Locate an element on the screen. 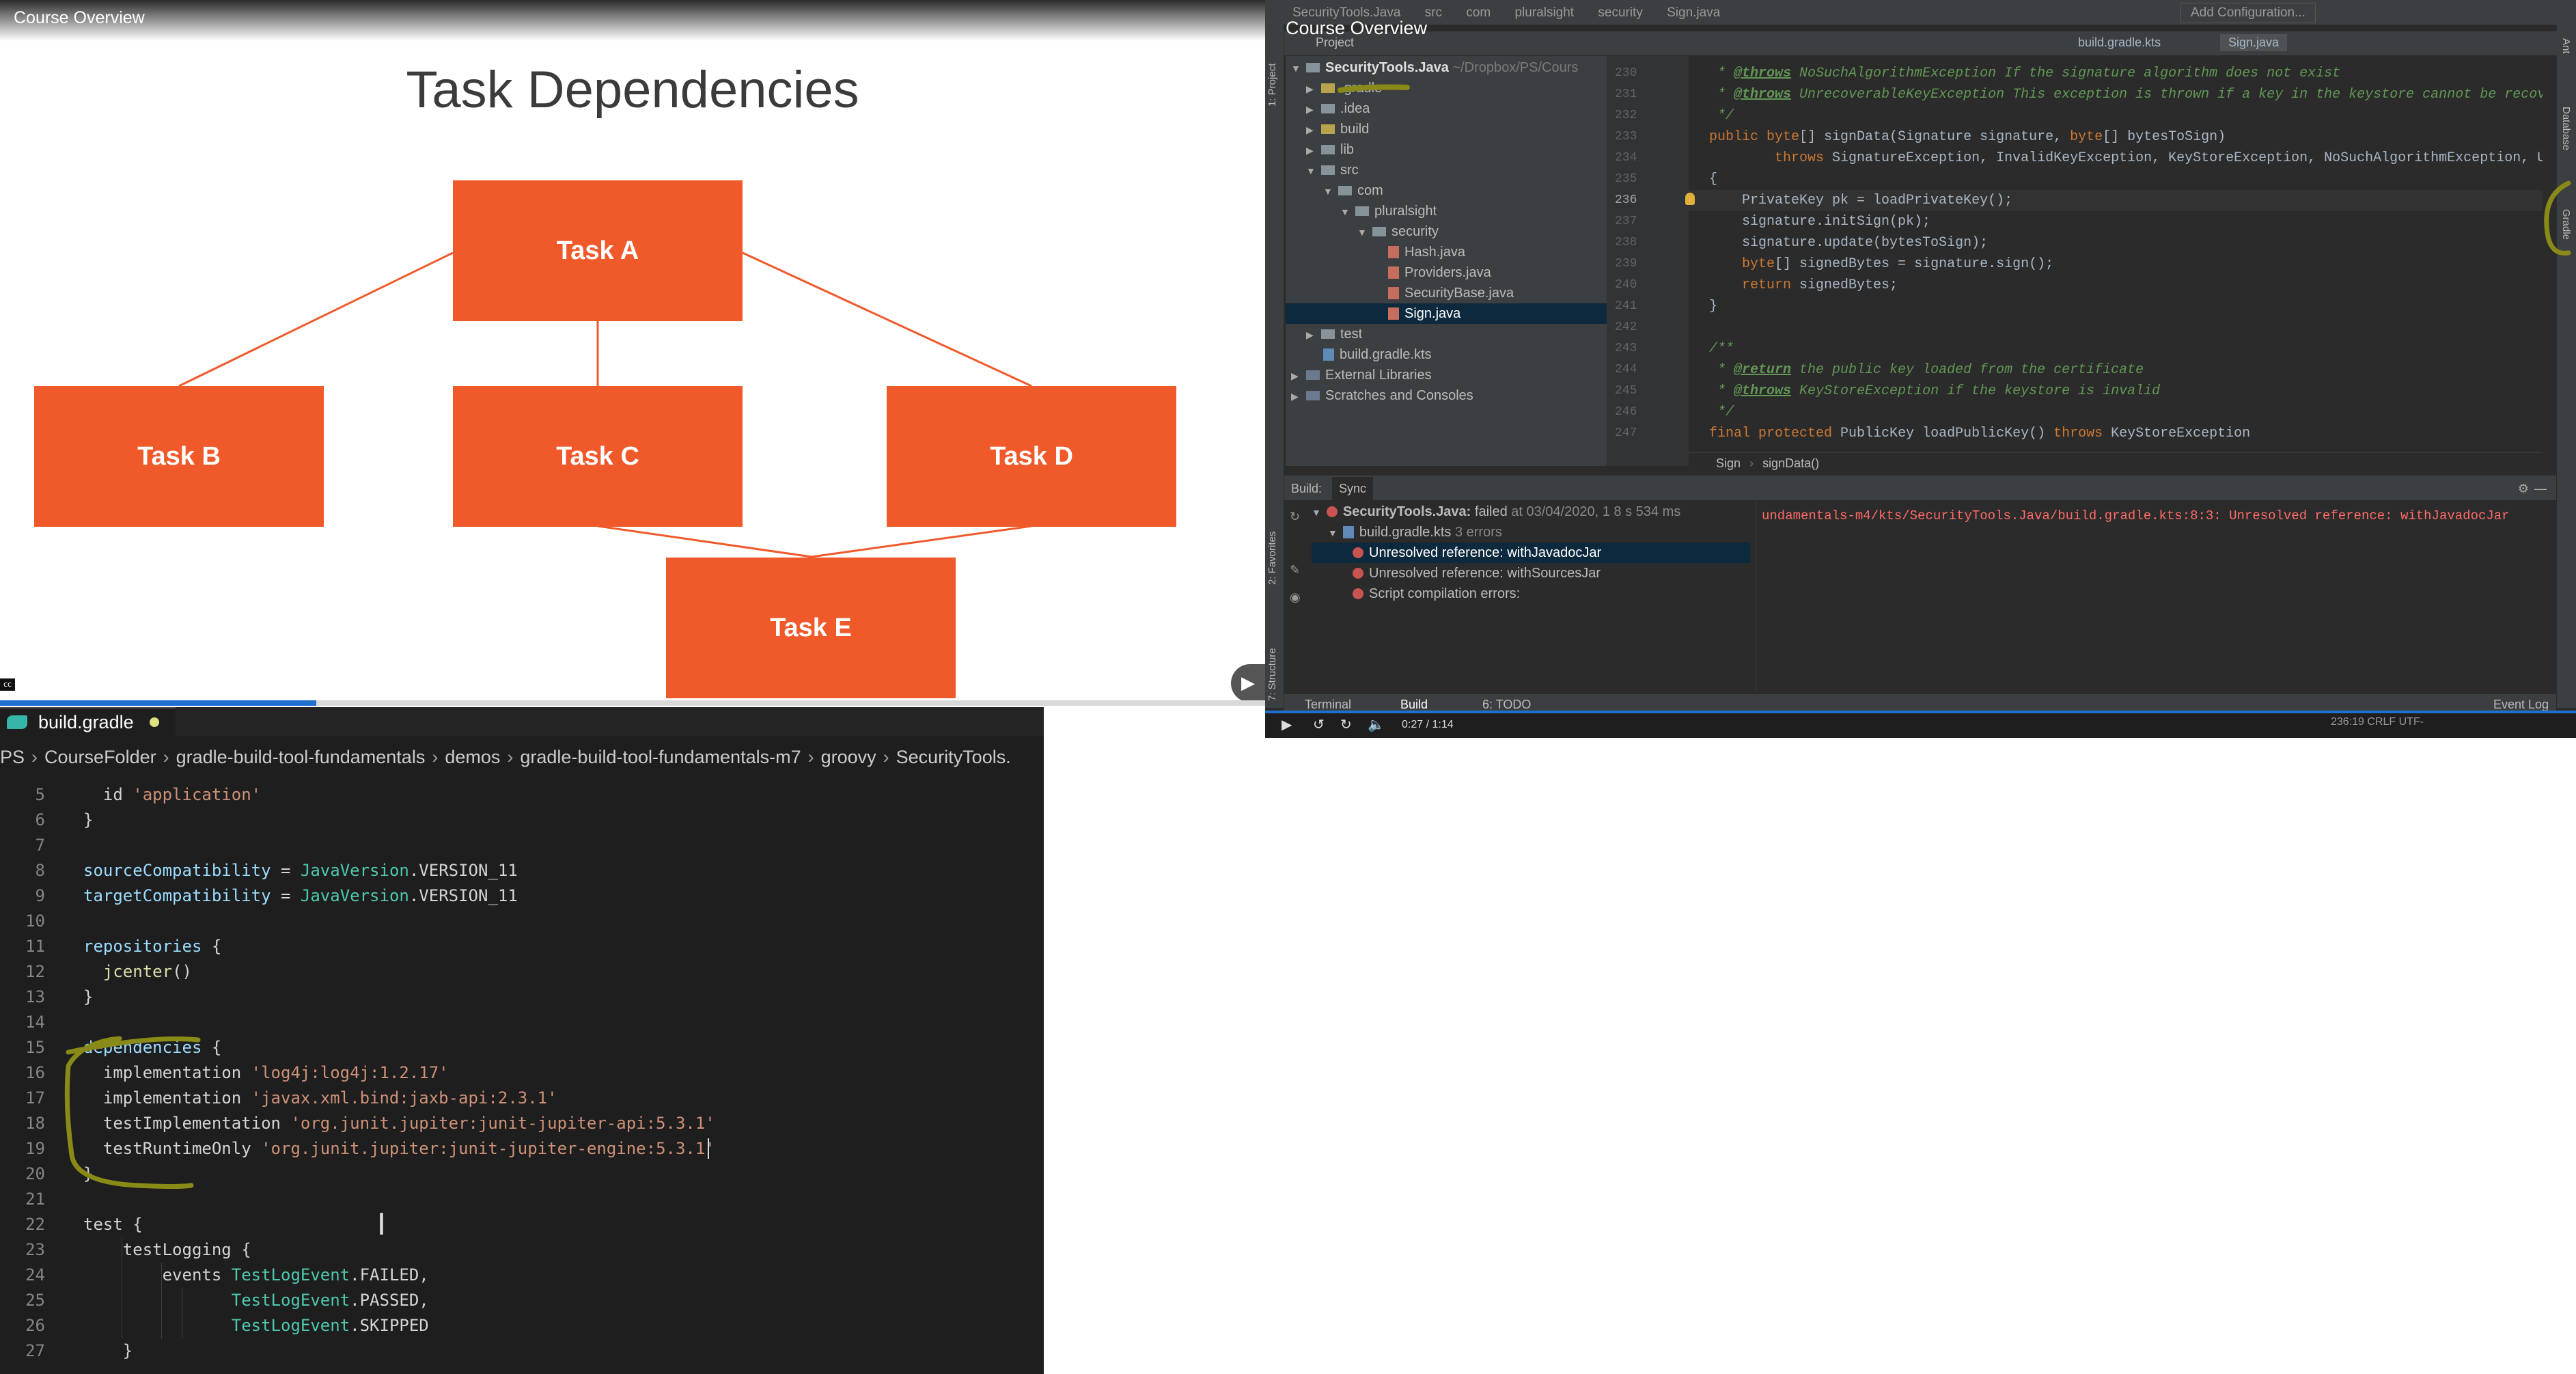  nav-crumb: security is located at coordinates (1620, 12).